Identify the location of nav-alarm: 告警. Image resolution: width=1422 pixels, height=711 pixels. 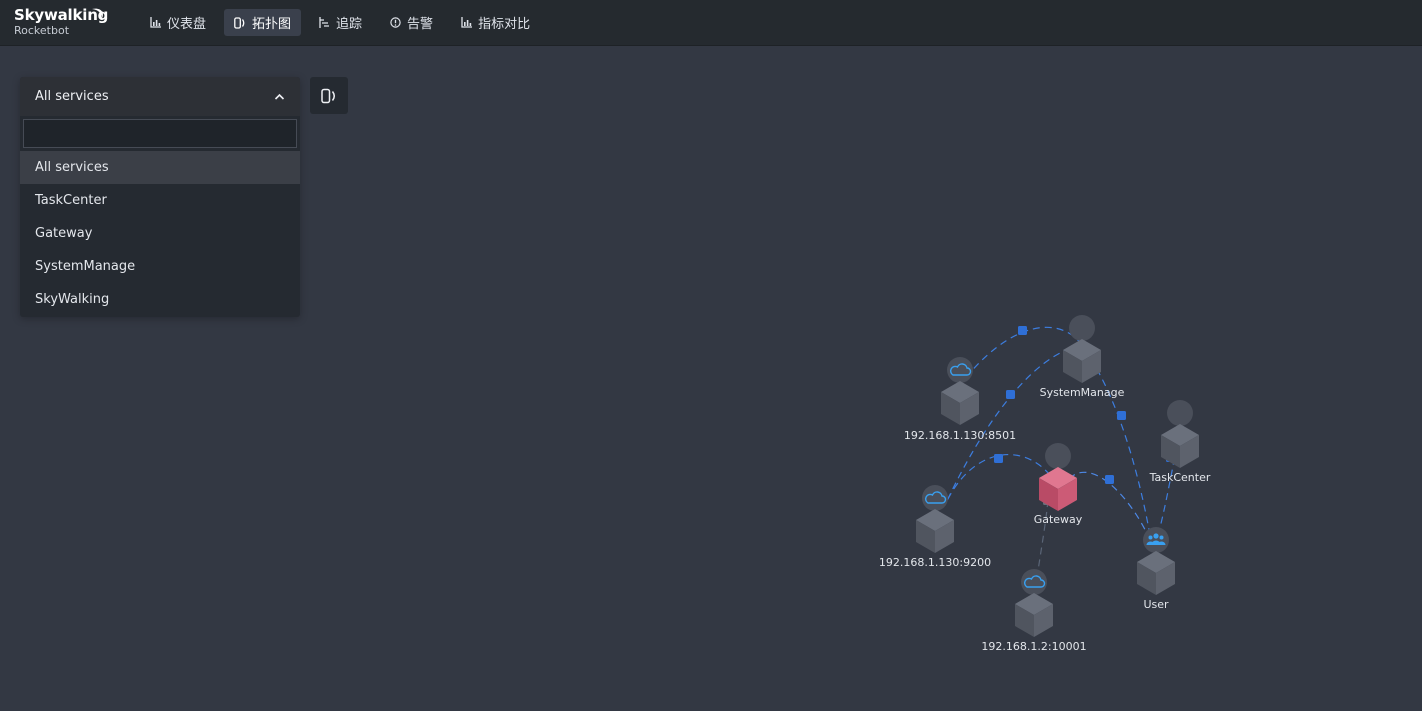
(411, 22).